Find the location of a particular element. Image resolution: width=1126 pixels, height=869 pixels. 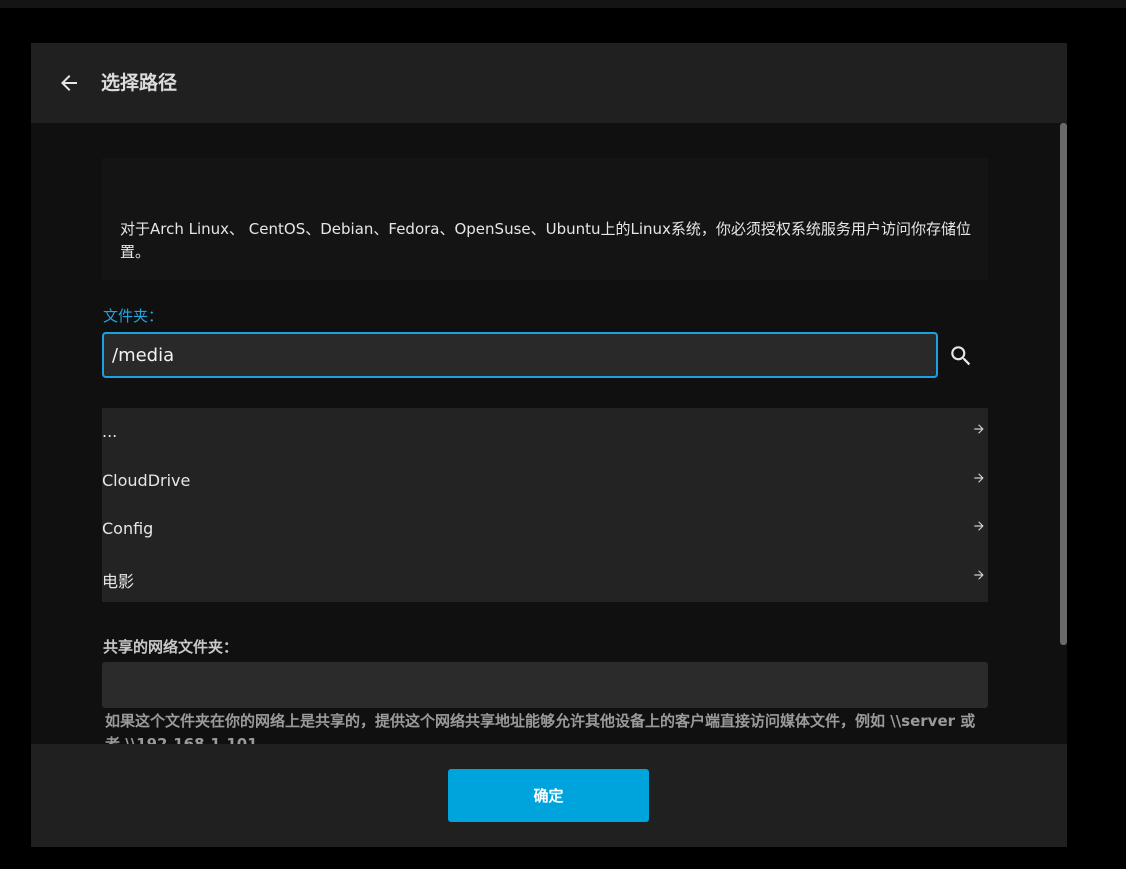

directory-item-config: Config is located at coordinates (545, 529).